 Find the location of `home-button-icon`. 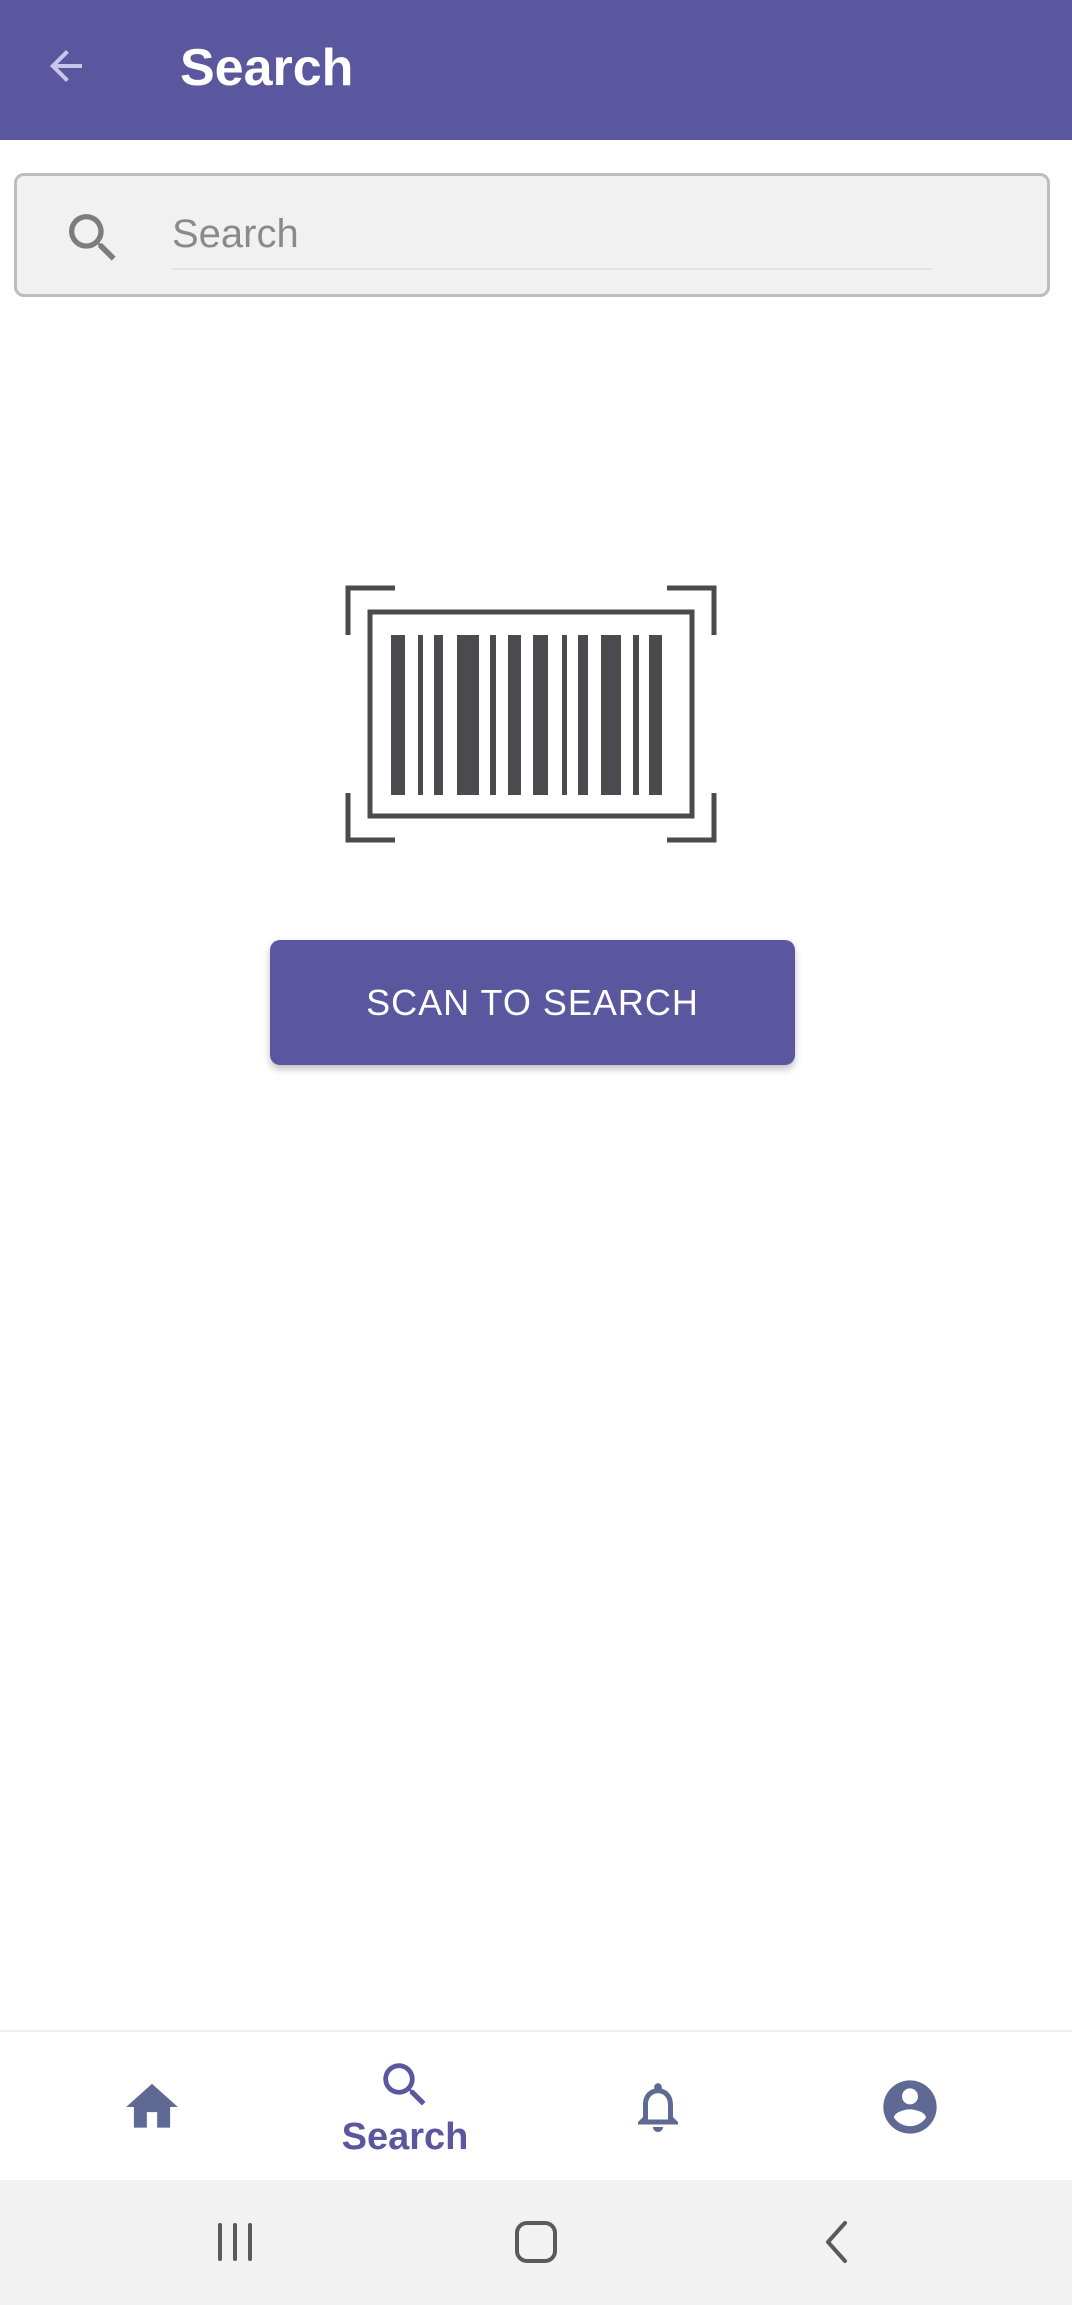

home-button-icon is located at coordinates (536, 2242).